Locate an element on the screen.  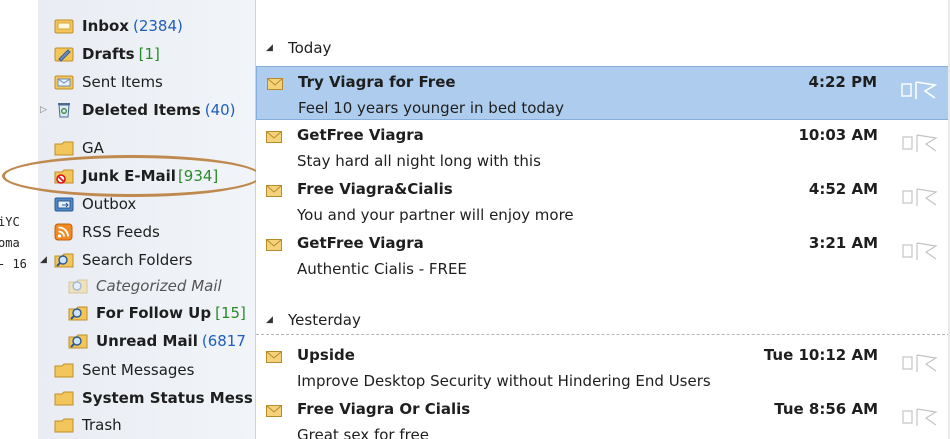
folder-sent-items: Sent Items is located at coordinates (108, 82).